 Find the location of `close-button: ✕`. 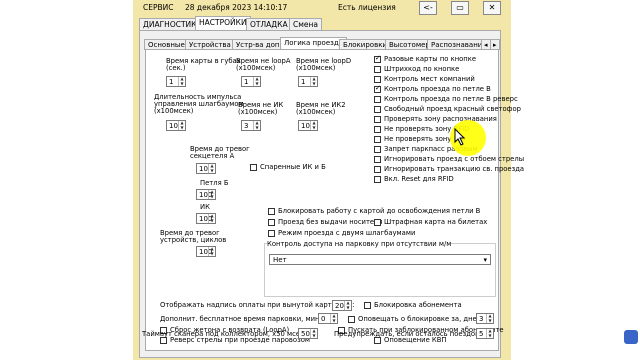

close-button: ✕ is located at coordinates (492, 8).